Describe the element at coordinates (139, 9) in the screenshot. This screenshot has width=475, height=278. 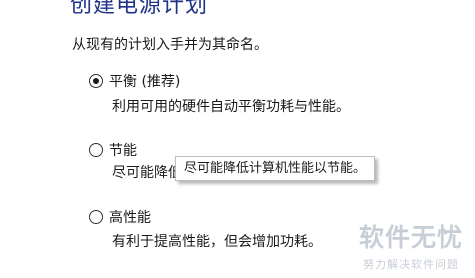
I see `page-title: 创建电源计划` at that location.